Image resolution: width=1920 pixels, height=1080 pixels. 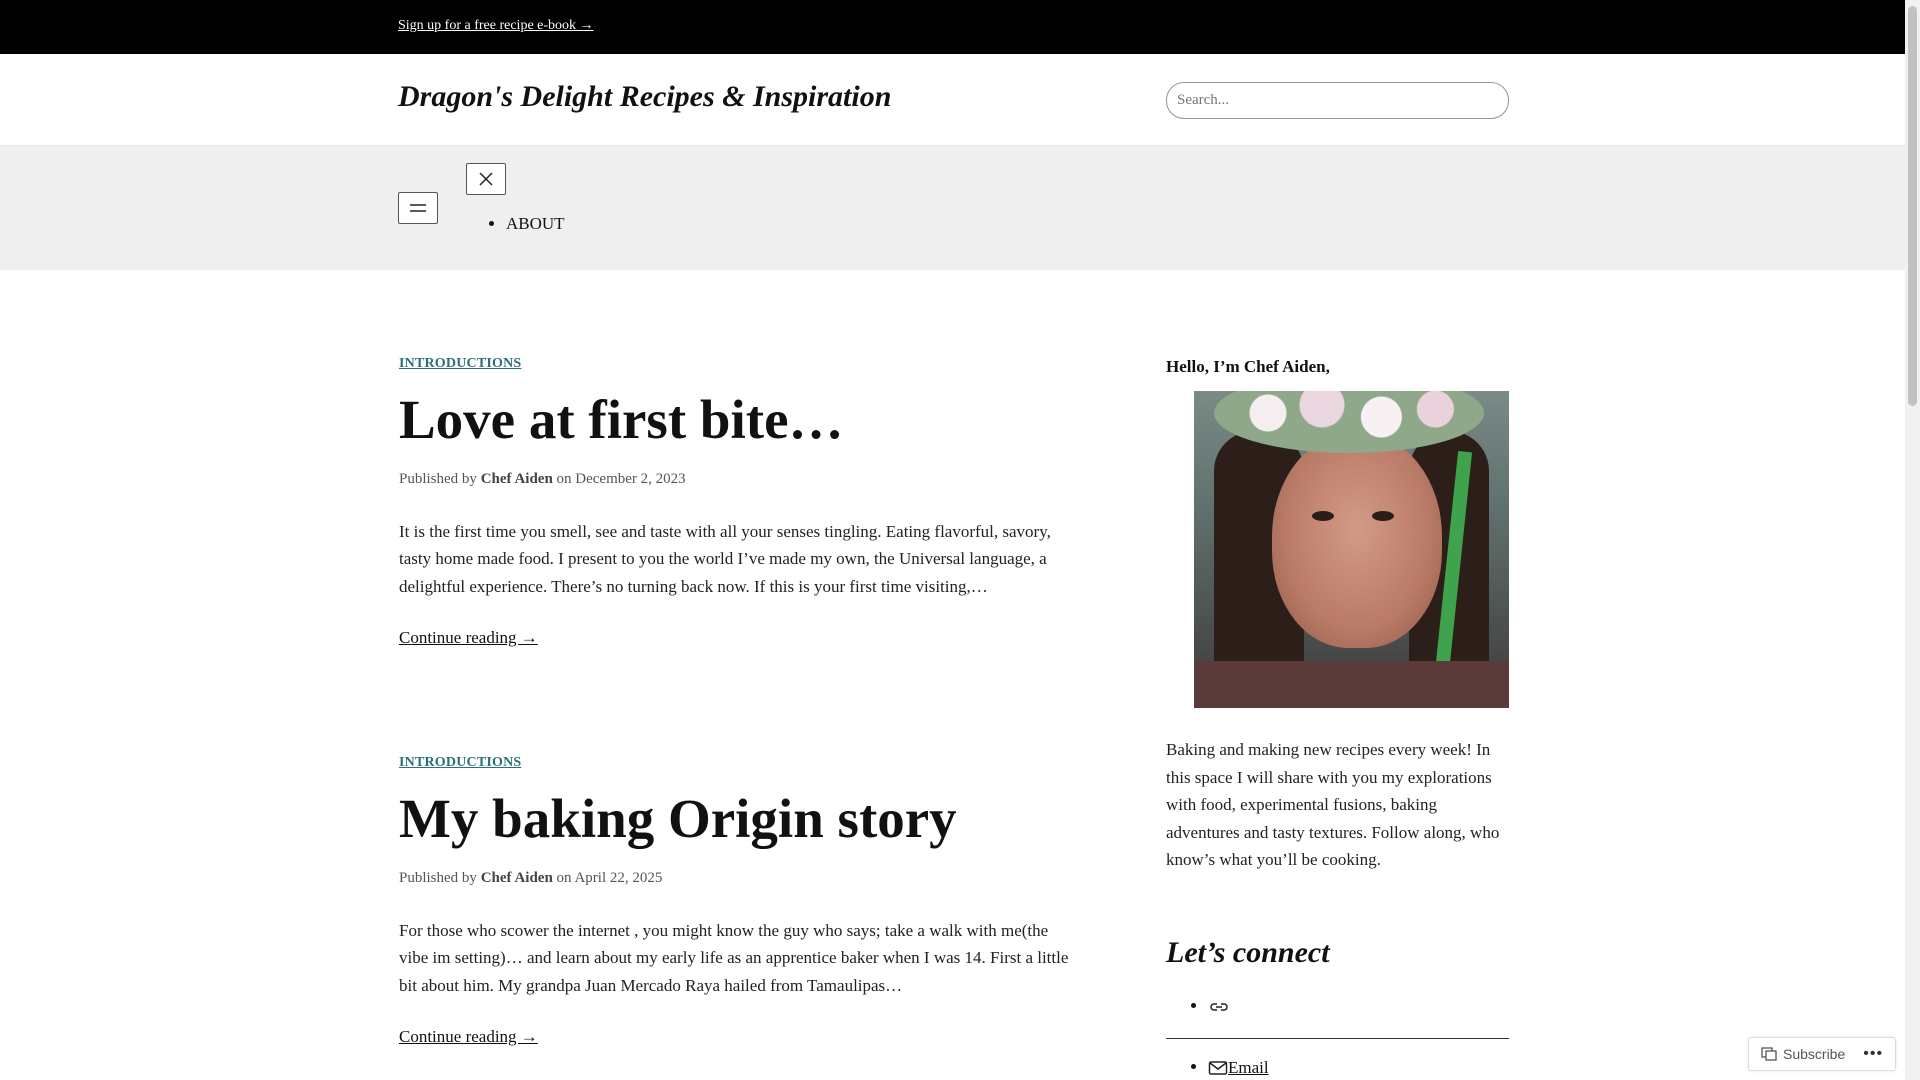 I want to click on menu-open-button, so click(x=418, y=208).